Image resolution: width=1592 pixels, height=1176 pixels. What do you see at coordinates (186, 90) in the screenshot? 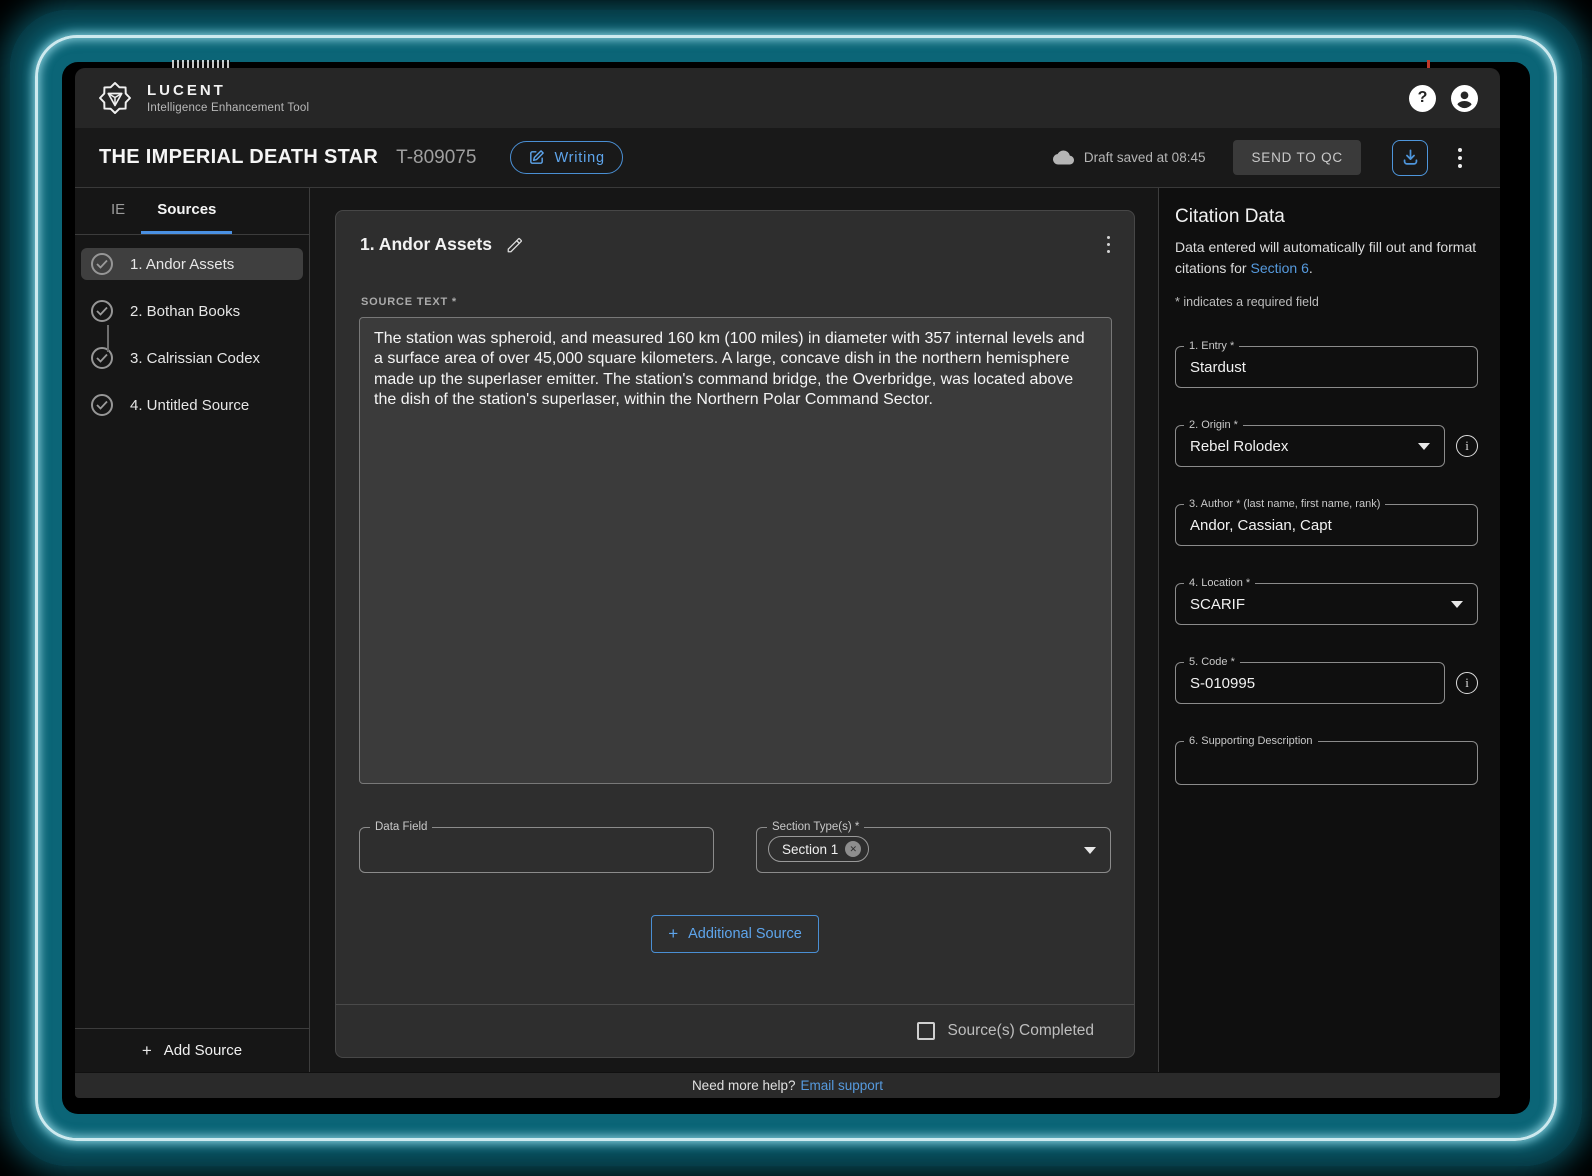
I see `brand-name: LUCENT` at bounding box center [186, 90].